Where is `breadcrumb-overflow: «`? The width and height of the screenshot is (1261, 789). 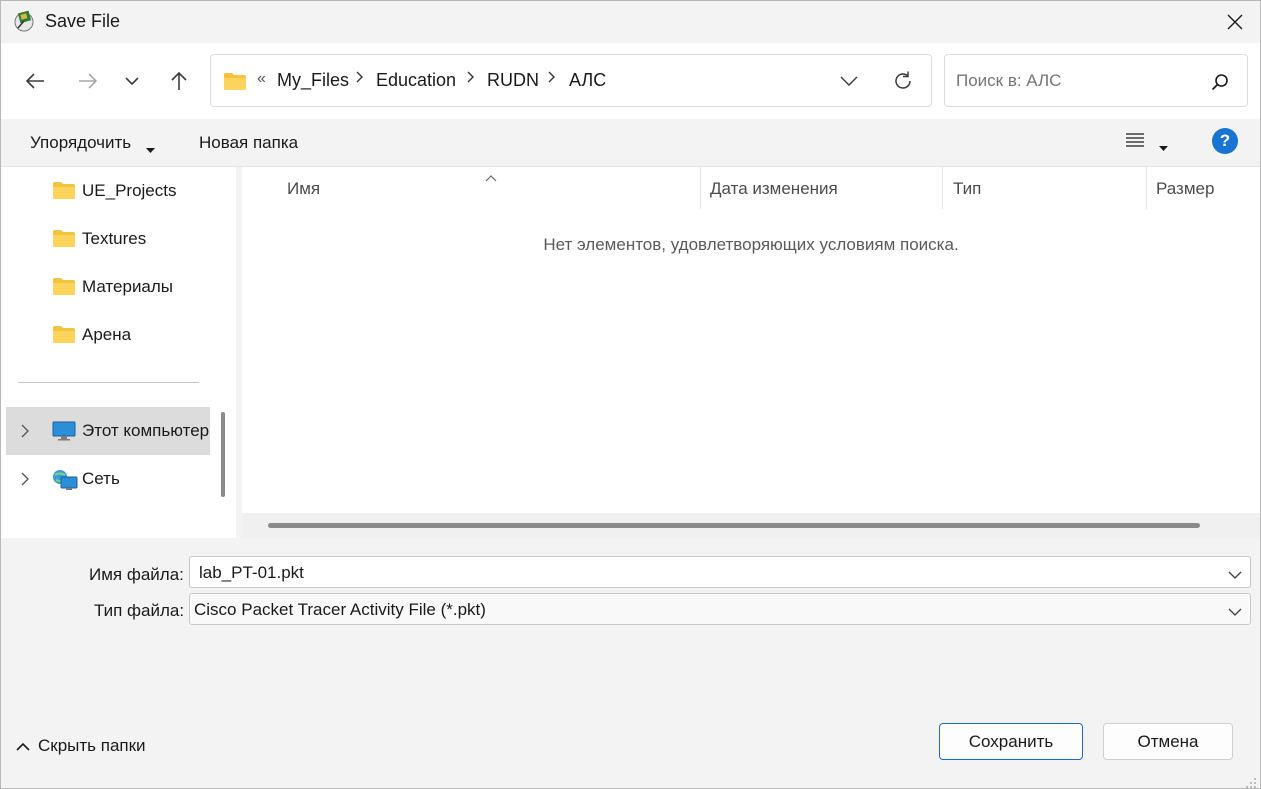
breadcrumb-overflow: « is located at coordinates (261, 79).